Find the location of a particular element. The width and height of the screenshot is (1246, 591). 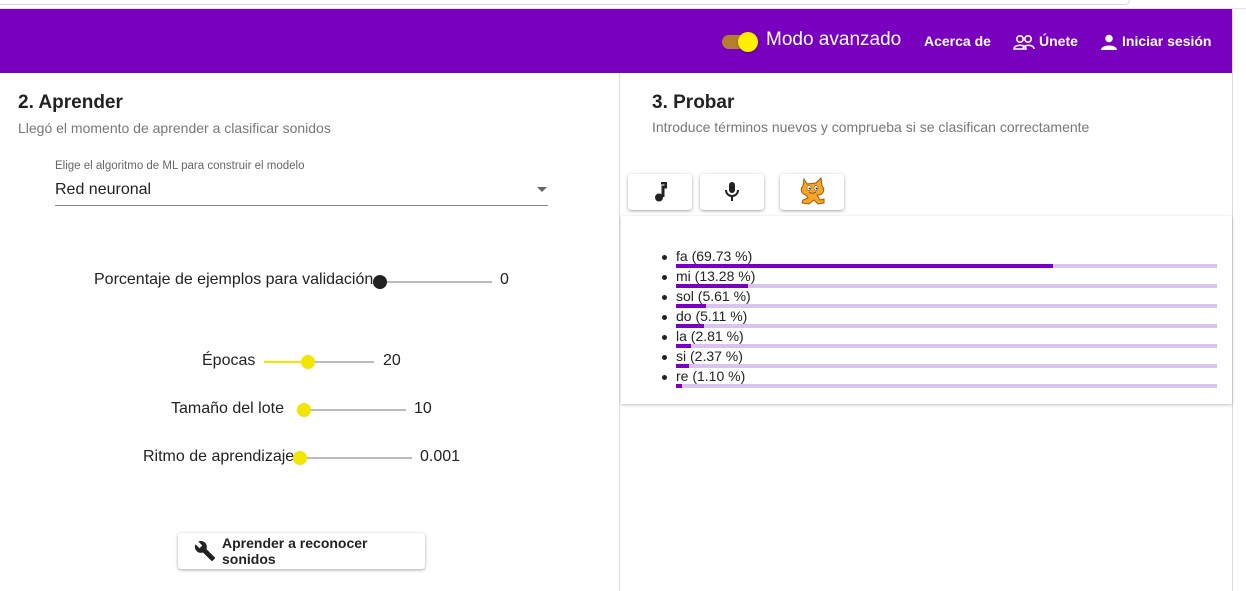

batch-size-slider is located at coordinates (351, 410).